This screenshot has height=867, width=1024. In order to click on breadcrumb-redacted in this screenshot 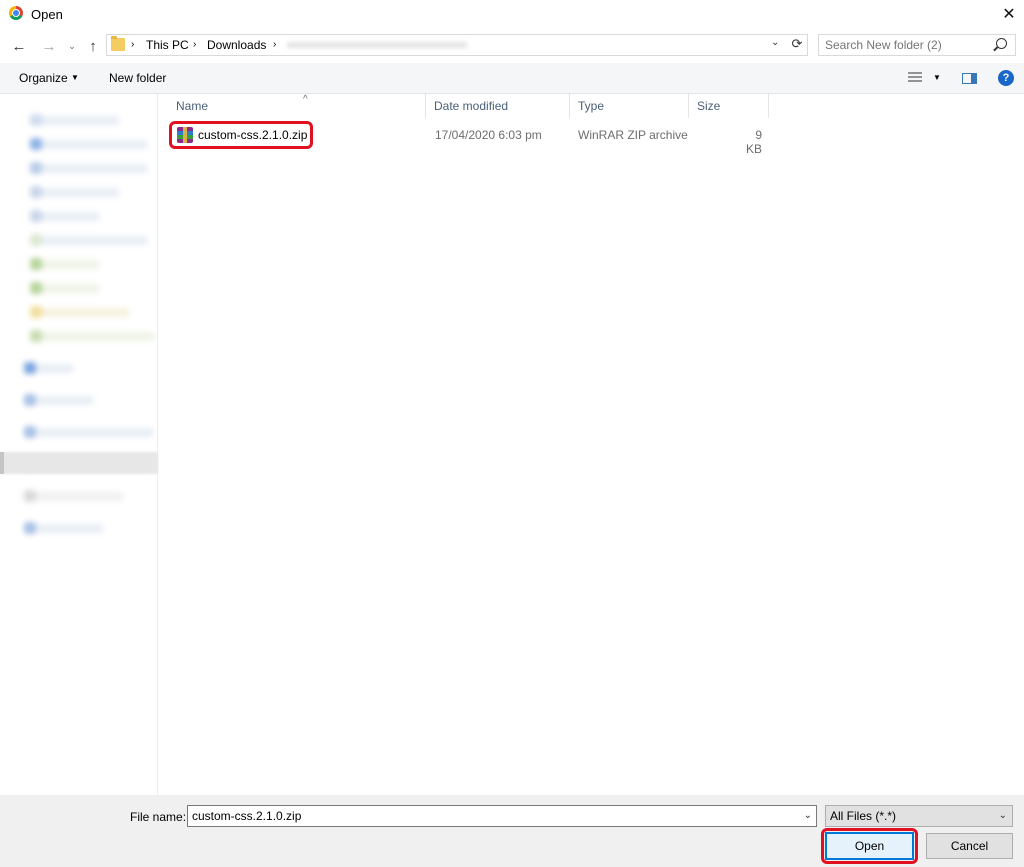, I will do `click(377, 45)`.